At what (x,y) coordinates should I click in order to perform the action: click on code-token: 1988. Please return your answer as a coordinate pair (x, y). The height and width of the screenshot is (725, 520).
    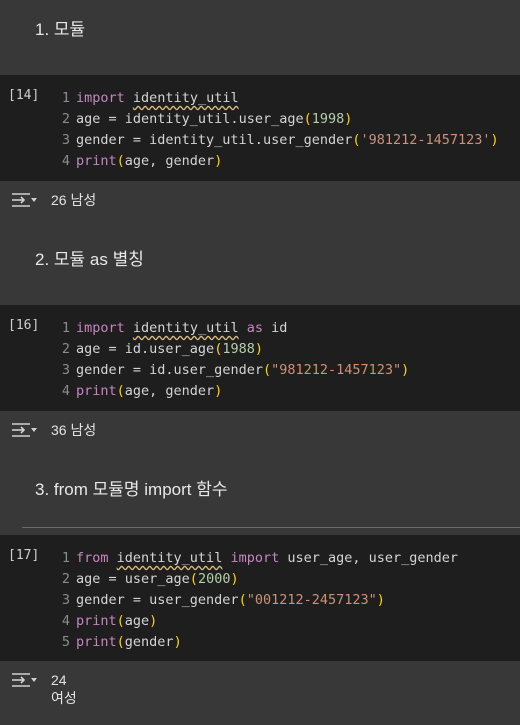
    Looking at the image, I should click on (238, 349).